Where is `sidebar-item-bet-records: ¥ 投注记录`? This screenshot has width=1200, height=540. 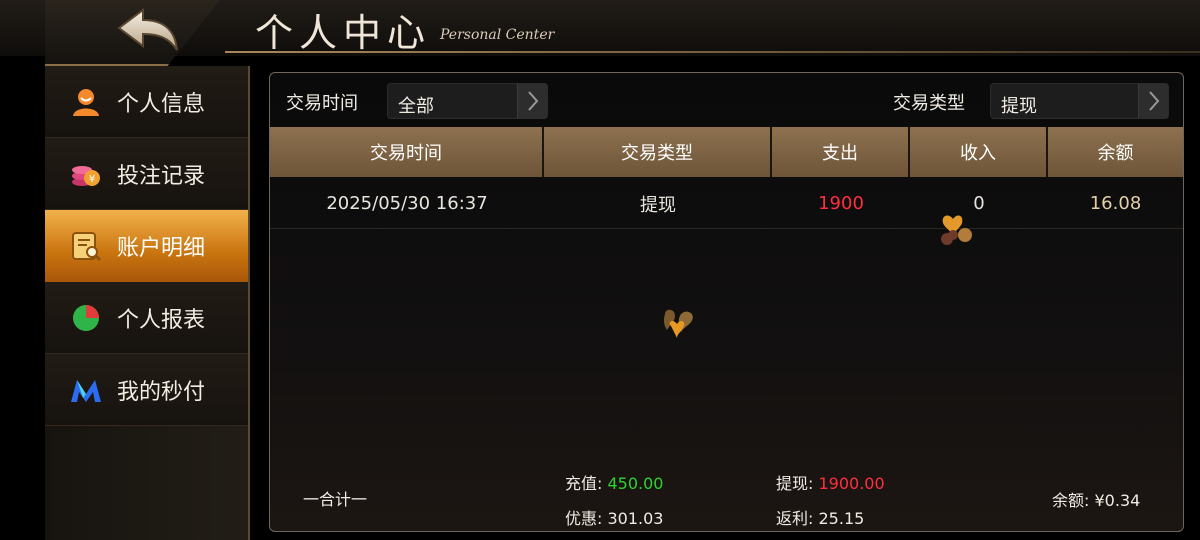
sidebar-item-bet-records: ¥ 投注记录 is located at coordinates (146, 174).